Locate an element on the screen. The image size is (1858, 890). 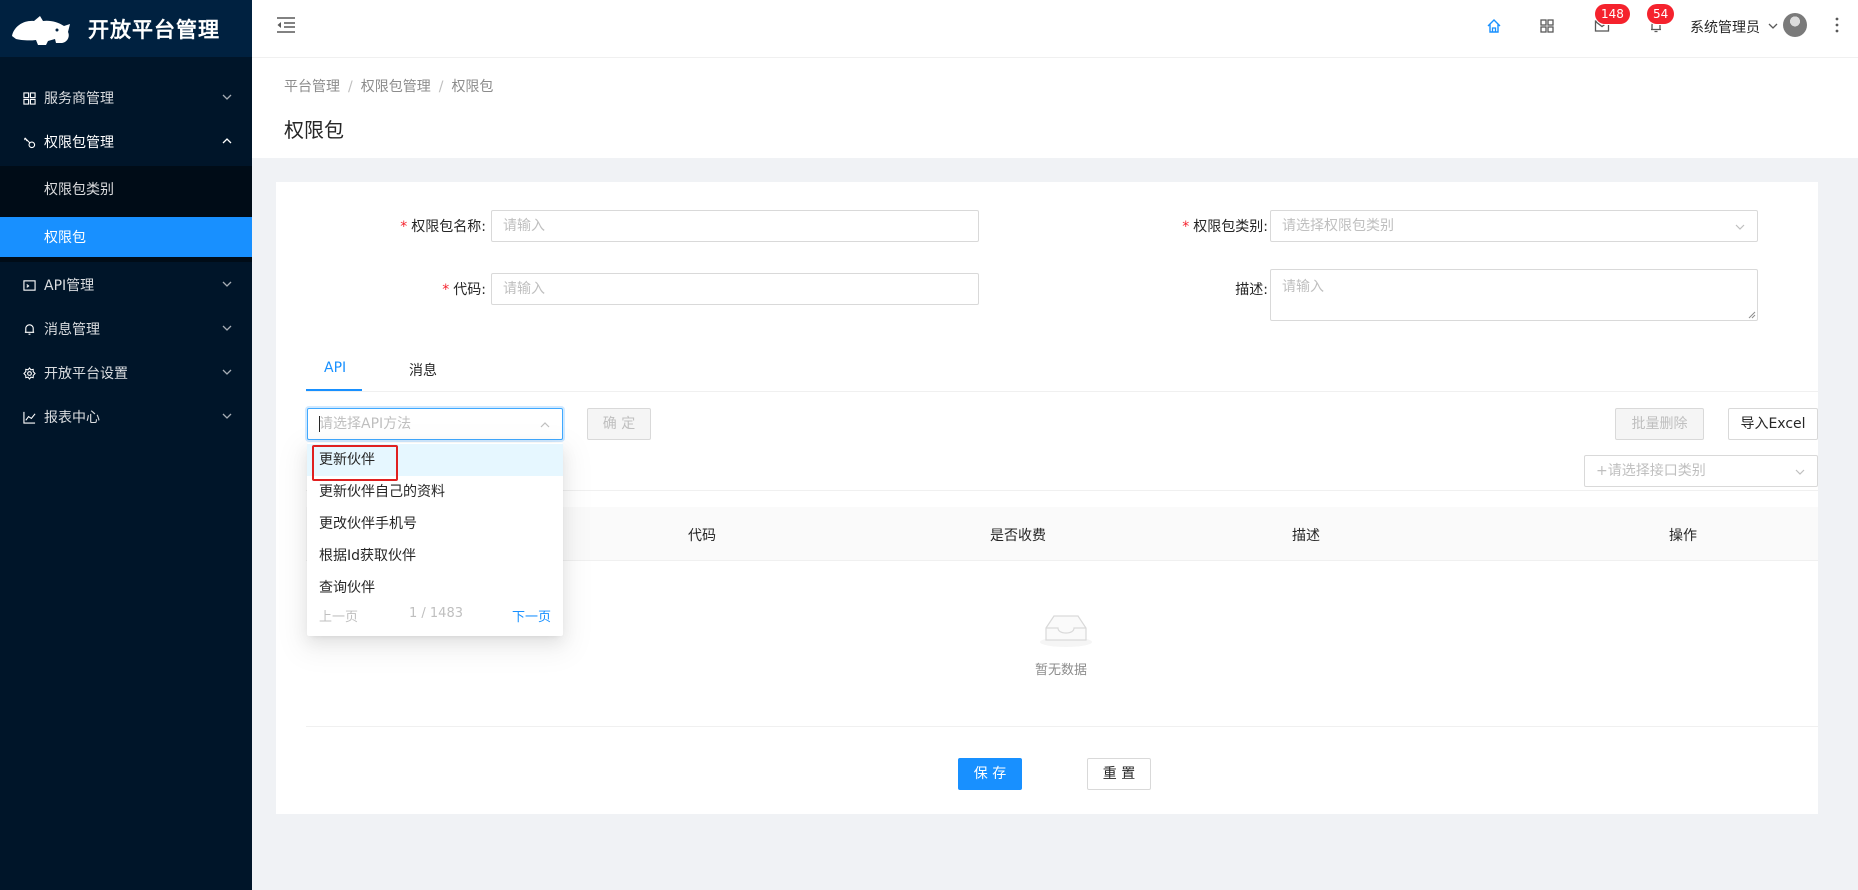
grid-icon is located at coordinates (29, 98).